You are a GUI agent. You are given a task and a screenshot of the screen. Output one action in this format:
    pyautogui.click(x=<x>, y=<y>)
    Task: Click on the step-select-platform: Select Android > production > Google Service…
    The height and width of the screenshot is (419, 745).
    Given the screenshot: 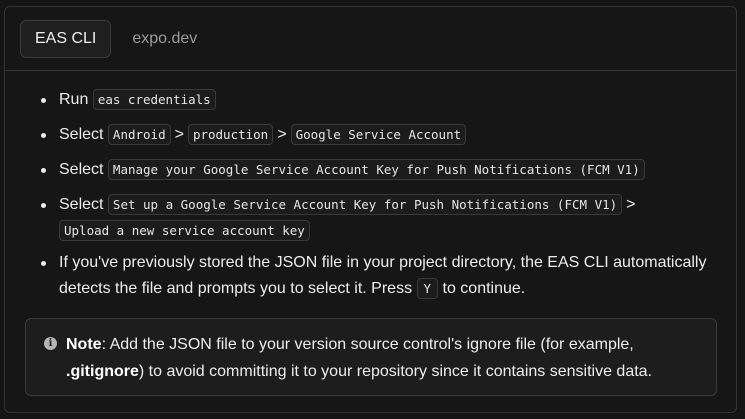 What is the action you would take?
    pyautogui.click(x=387, y=135)
    